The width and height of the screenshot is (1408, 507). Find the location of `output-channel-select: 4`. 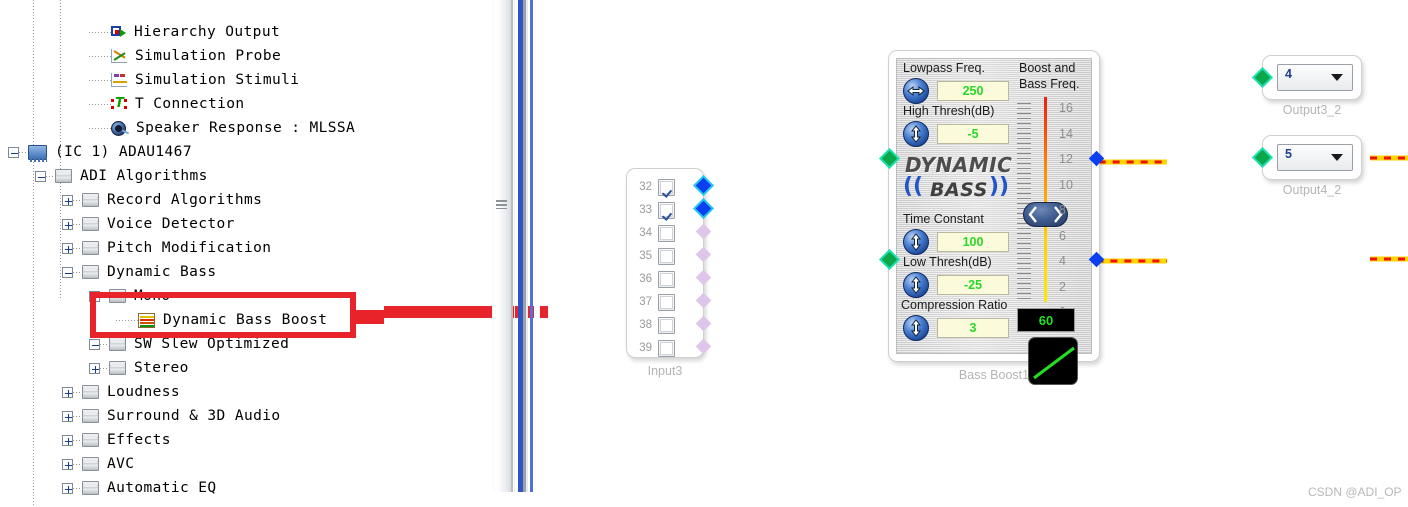

output-channel-select: 4 is located at coordinates (1315, 77).